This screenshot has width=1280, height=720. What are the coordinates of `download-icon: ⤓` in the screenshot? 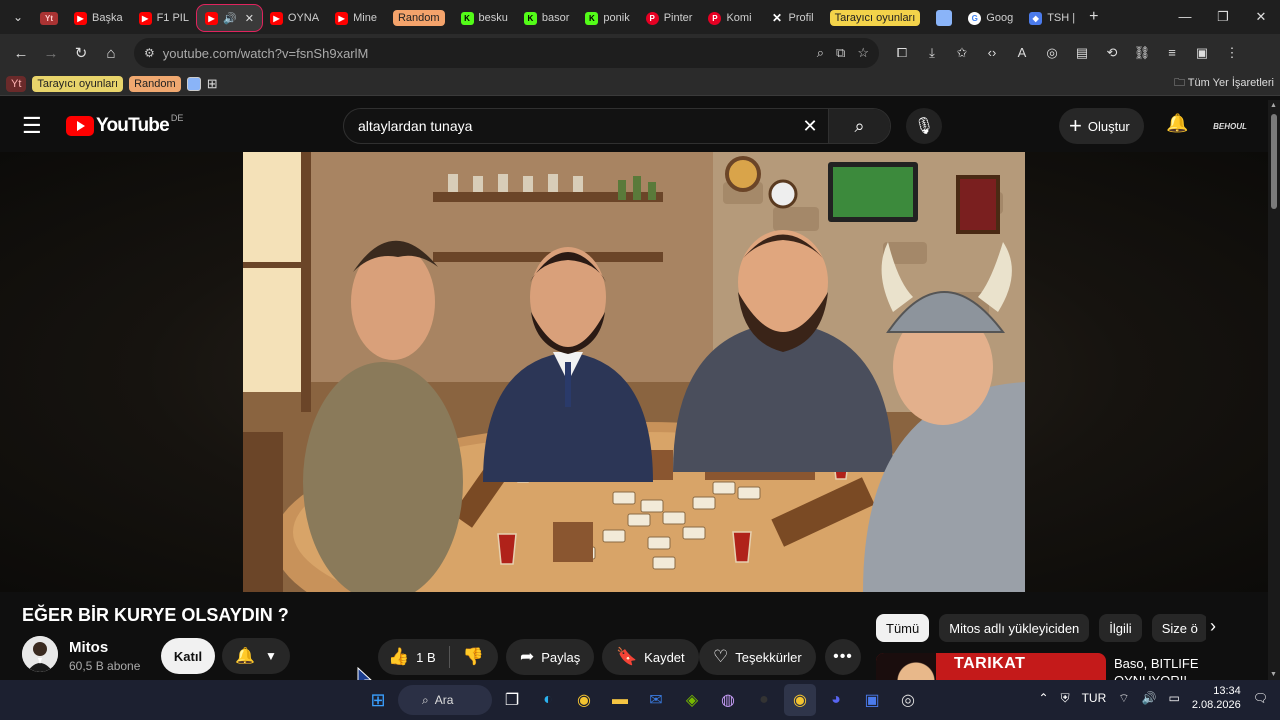 It's located at (932, 53).